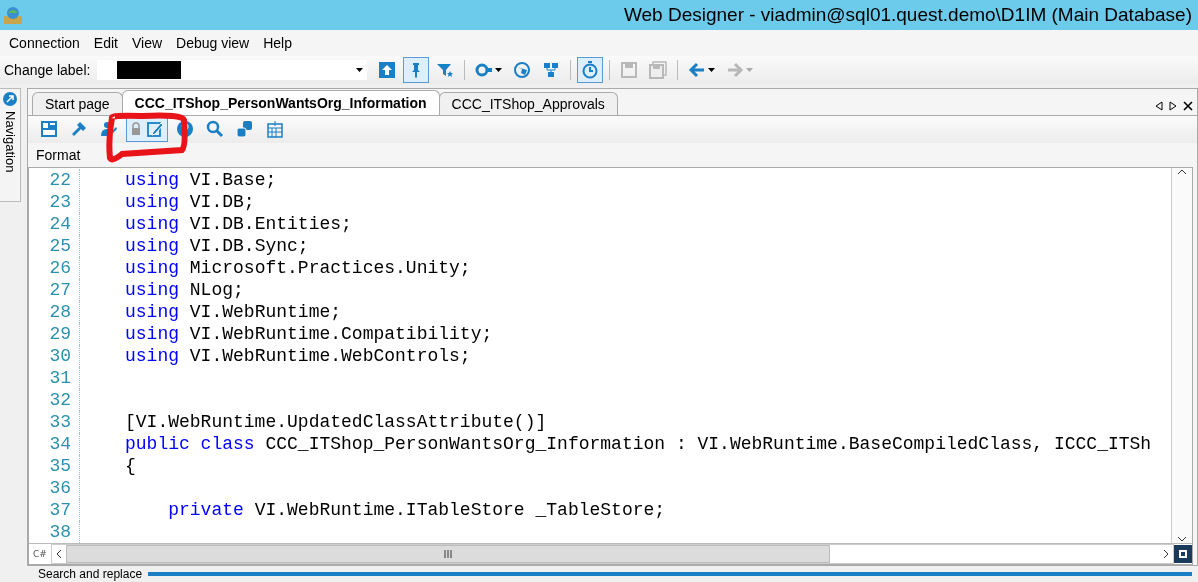 The image size is (1198, 582). I want to click on filter-icon, so click(445, 70).